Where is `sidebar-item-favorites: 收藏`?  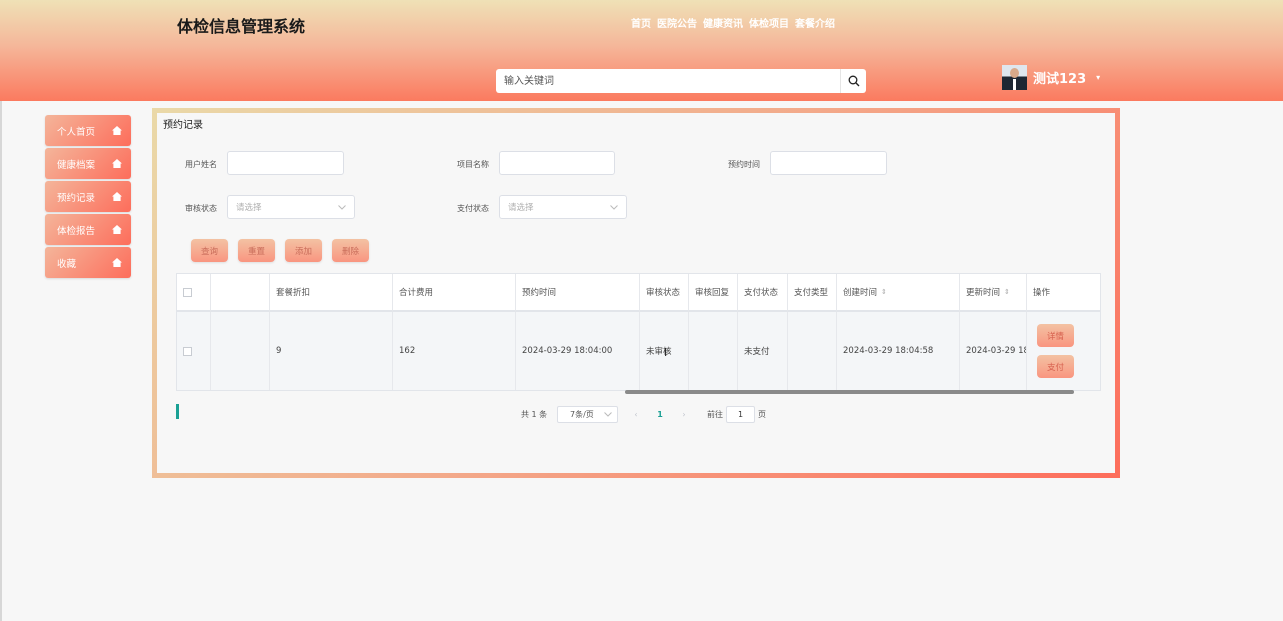
sidebar-item-favorites: 收藏 is located at coordinates (88, 262).